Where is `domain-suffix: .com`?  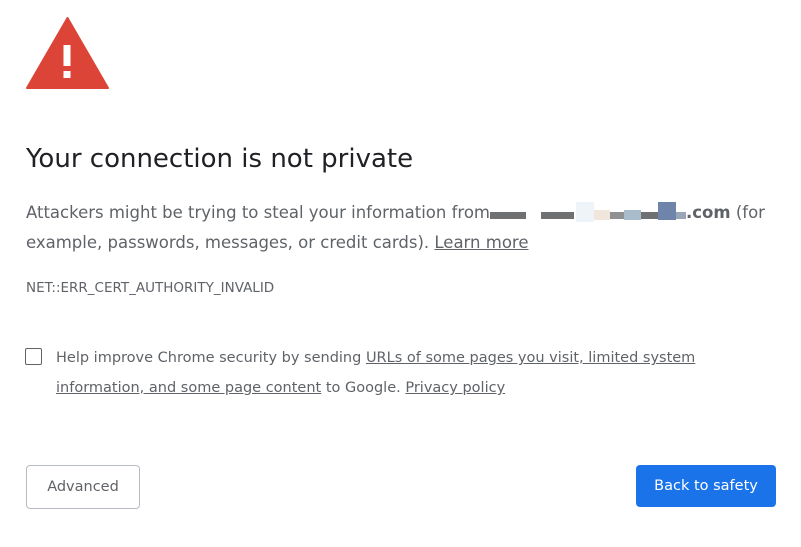
domain-suffix: .com is located at coordinates (708, 212).